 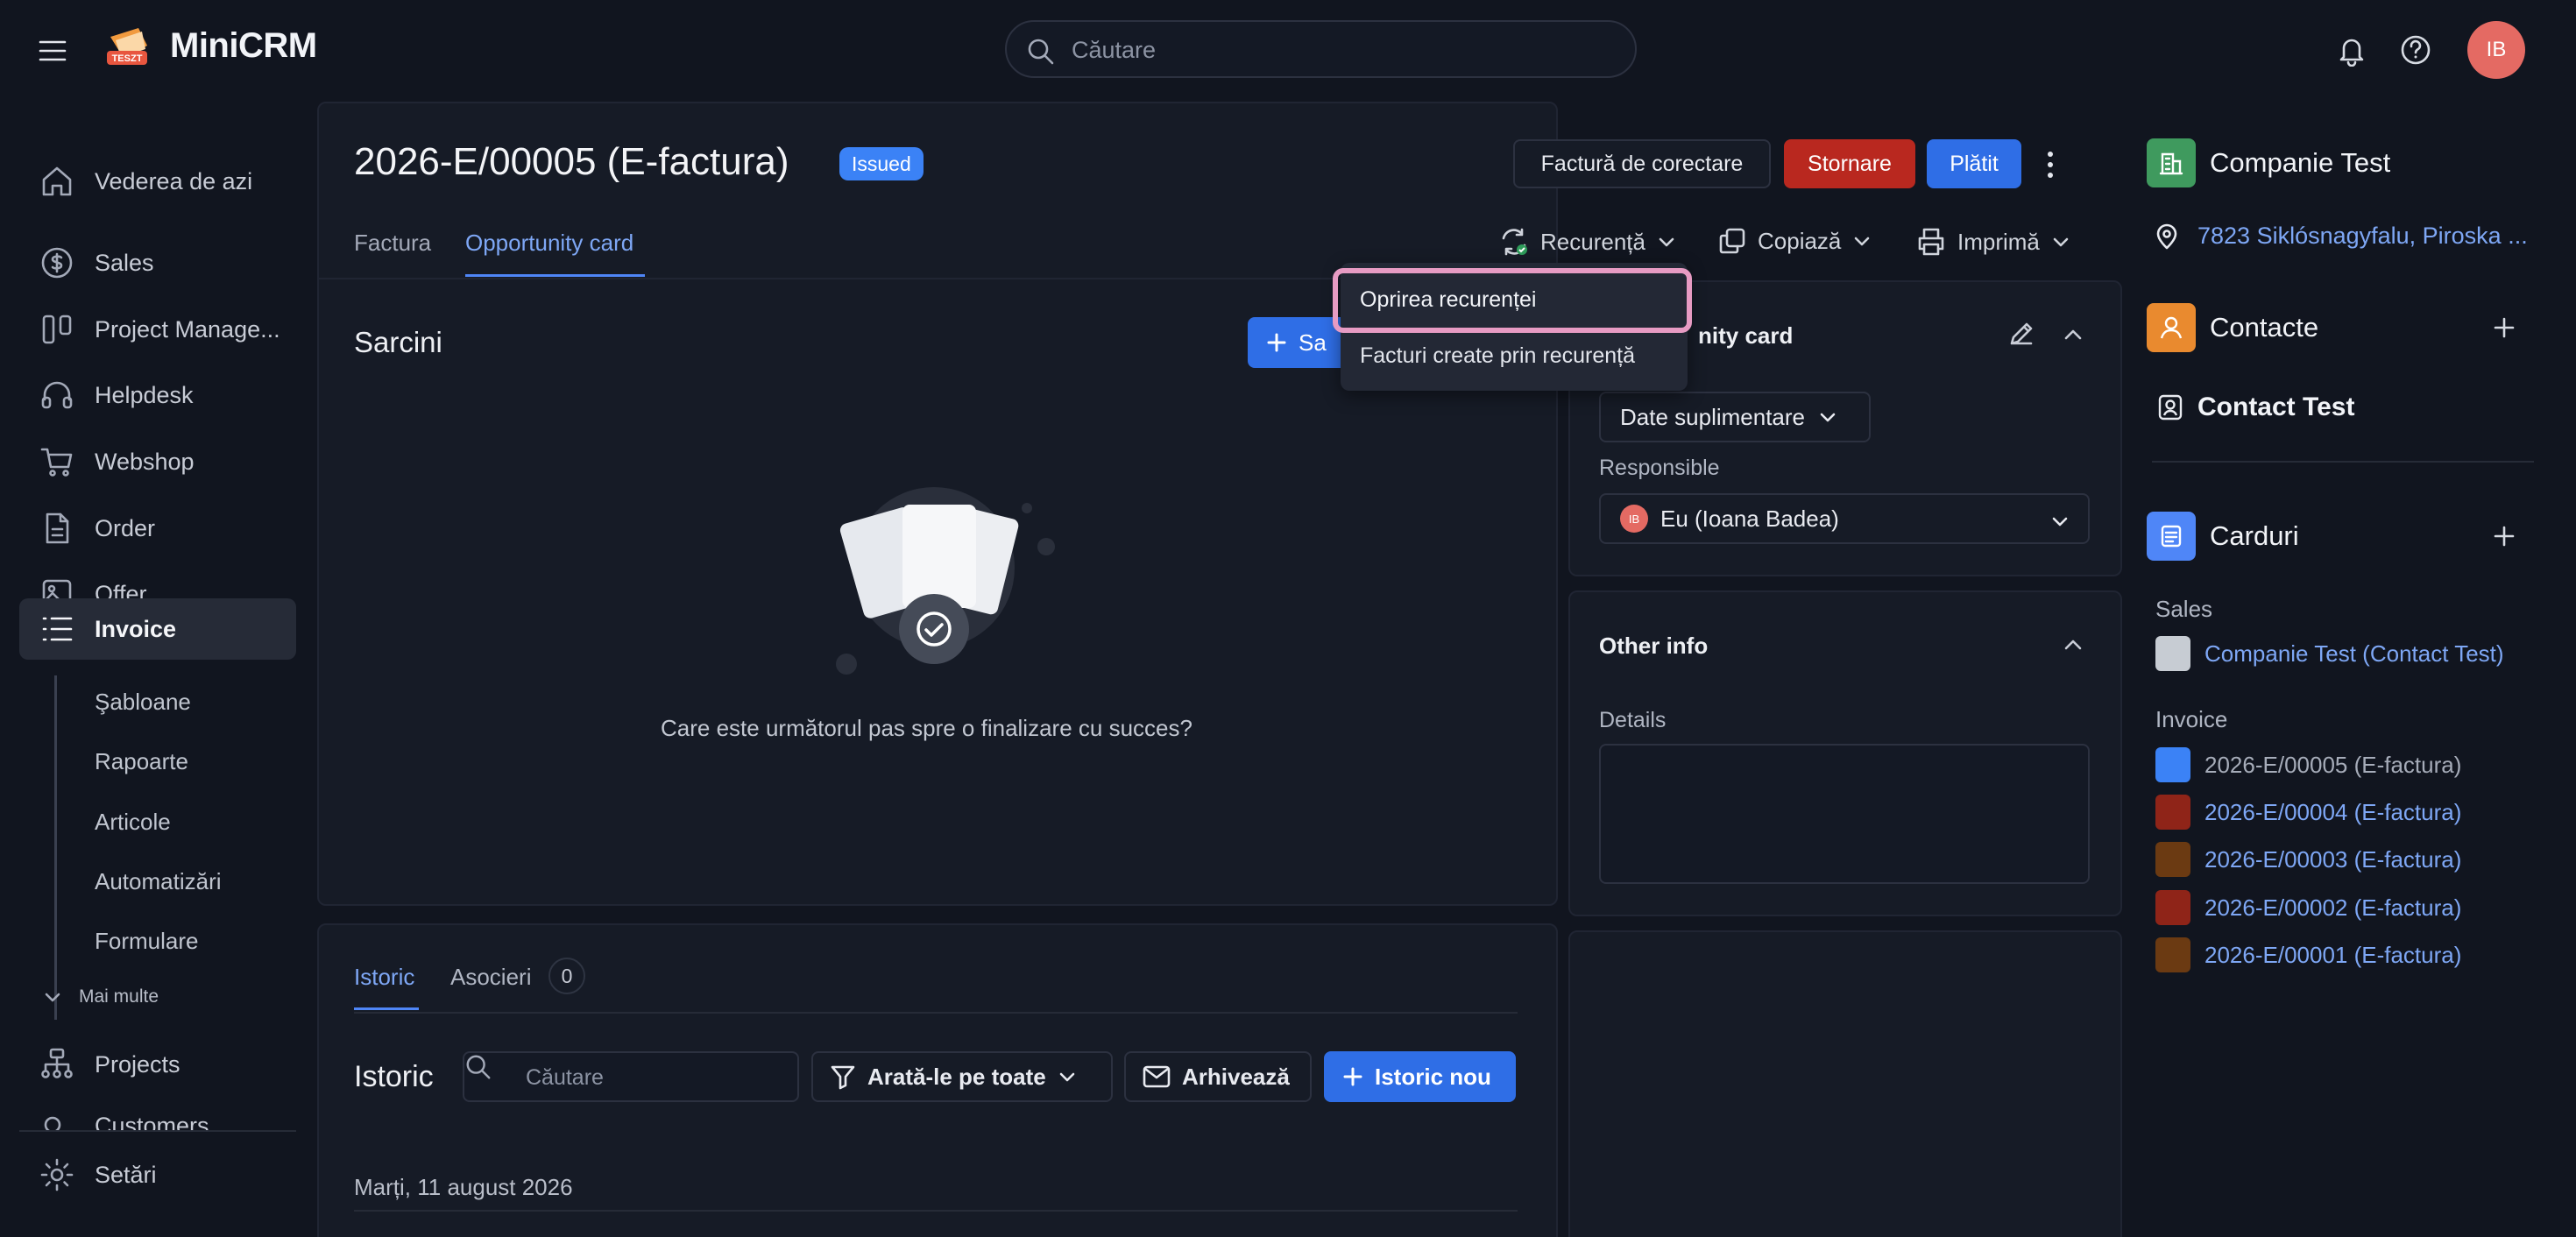 I want to click on print-menu-button: Imprimă, so click(x=1993, y=242).